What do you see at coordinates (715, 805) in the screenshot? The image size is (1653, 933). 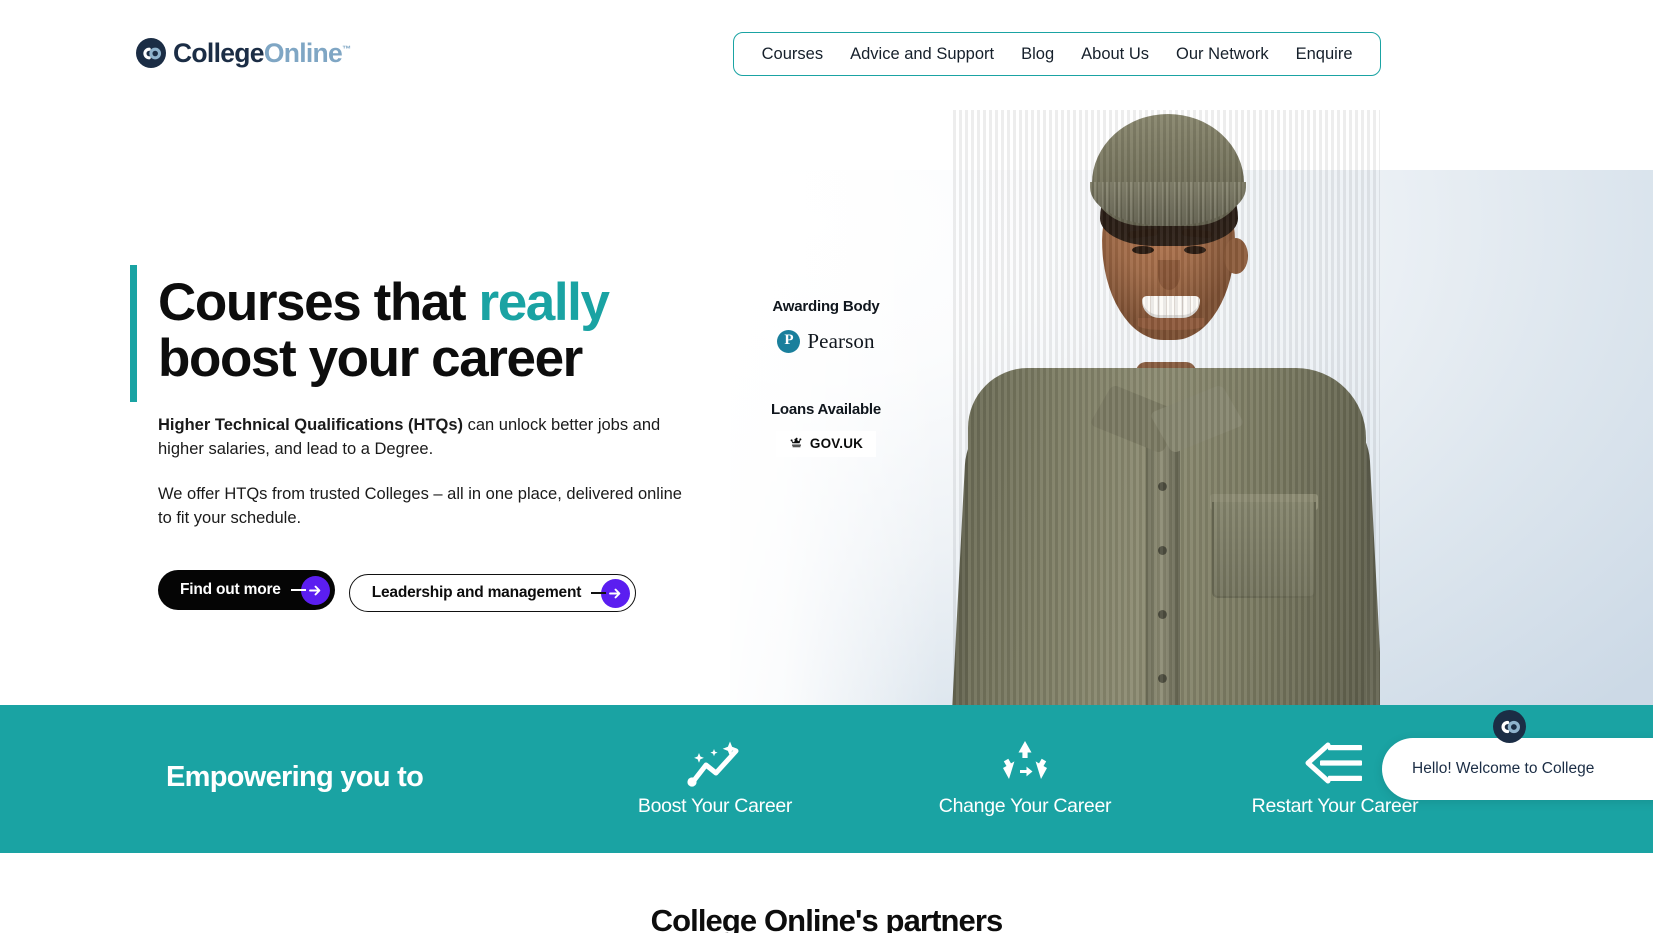 I see `band-label-boost-your-career: Boost Your Career` at bounding box center [715, 805].